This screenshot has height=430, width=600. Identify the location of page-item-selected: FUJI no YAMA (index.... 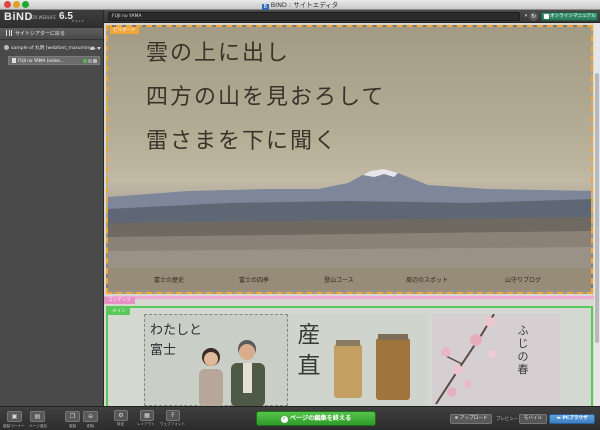
(54, 60).